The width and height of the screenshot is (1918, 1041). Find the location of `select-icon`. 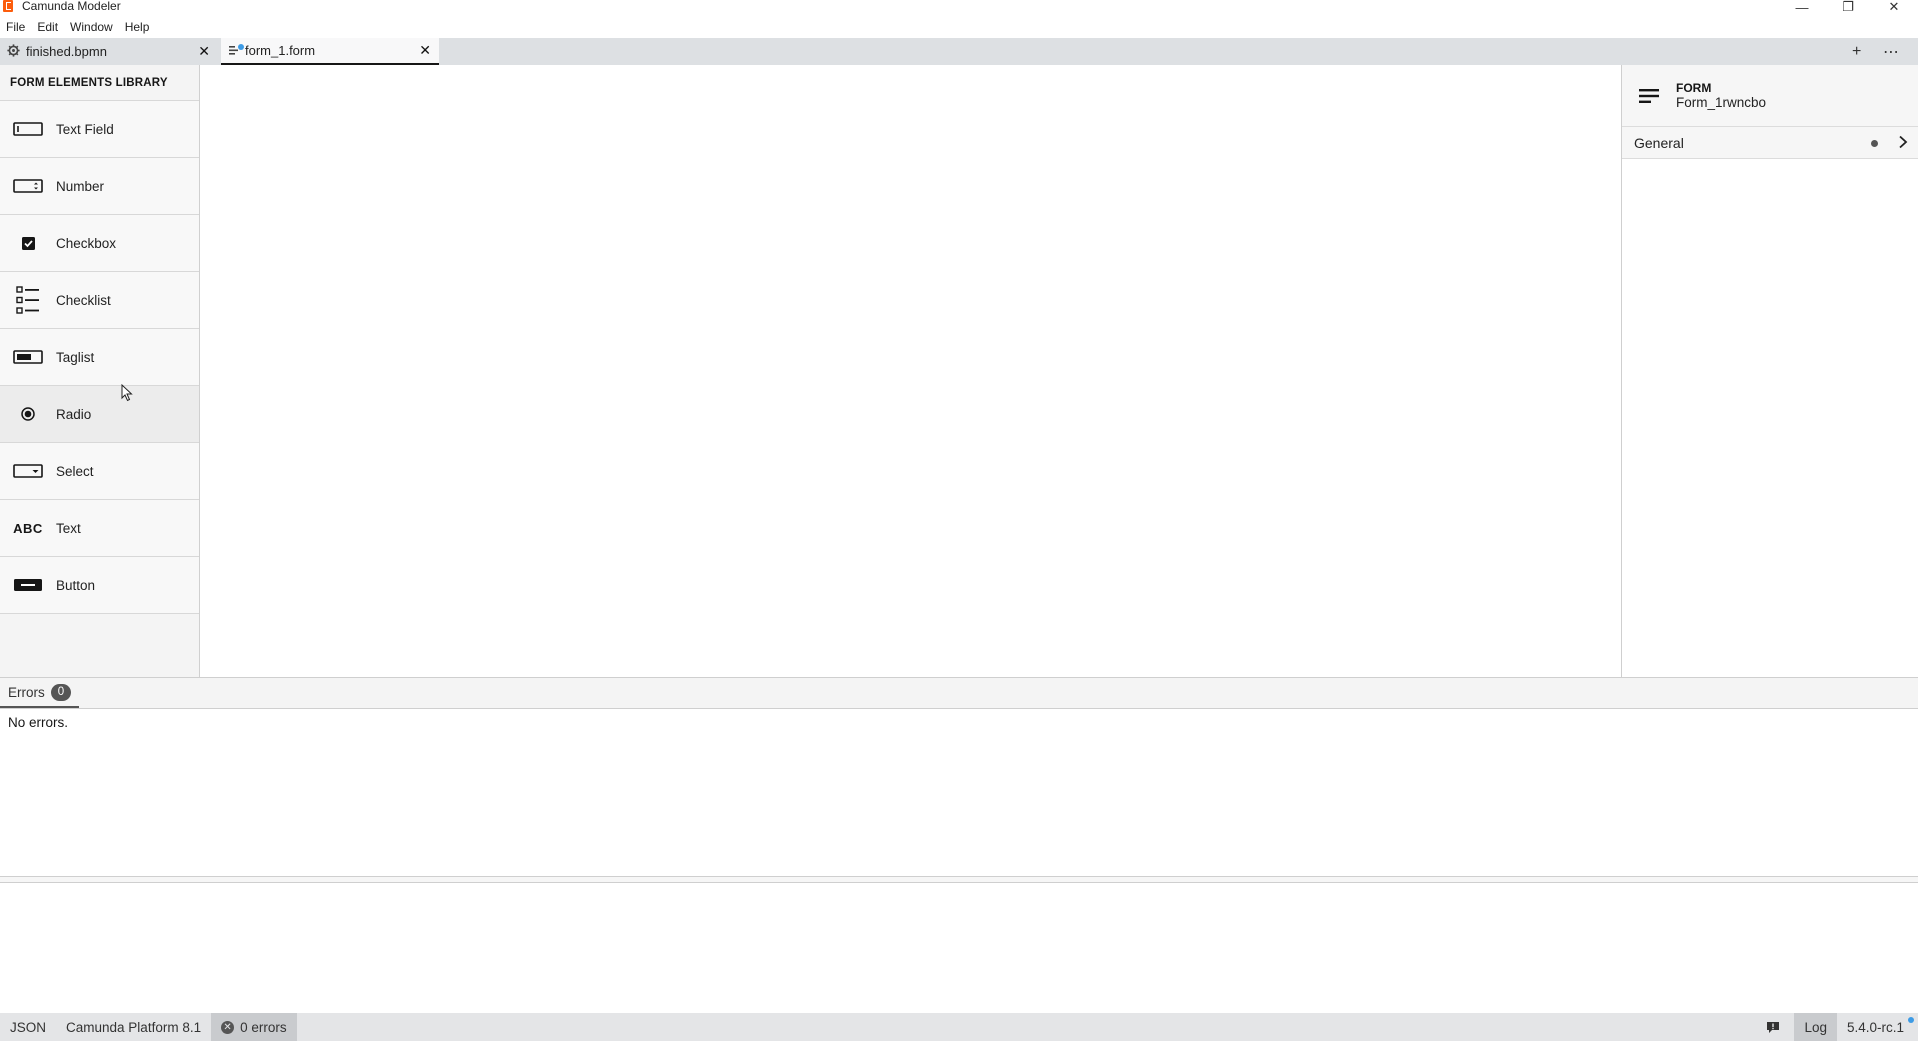

select-icon is located at coordinates (28, 471).